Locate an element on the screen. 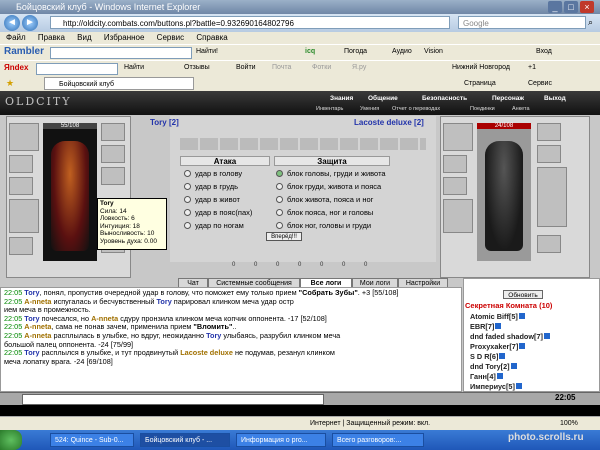 The width and height of the screenshot is (600, 450). room-member: S D R[6] is located at coordinates (488, 356).